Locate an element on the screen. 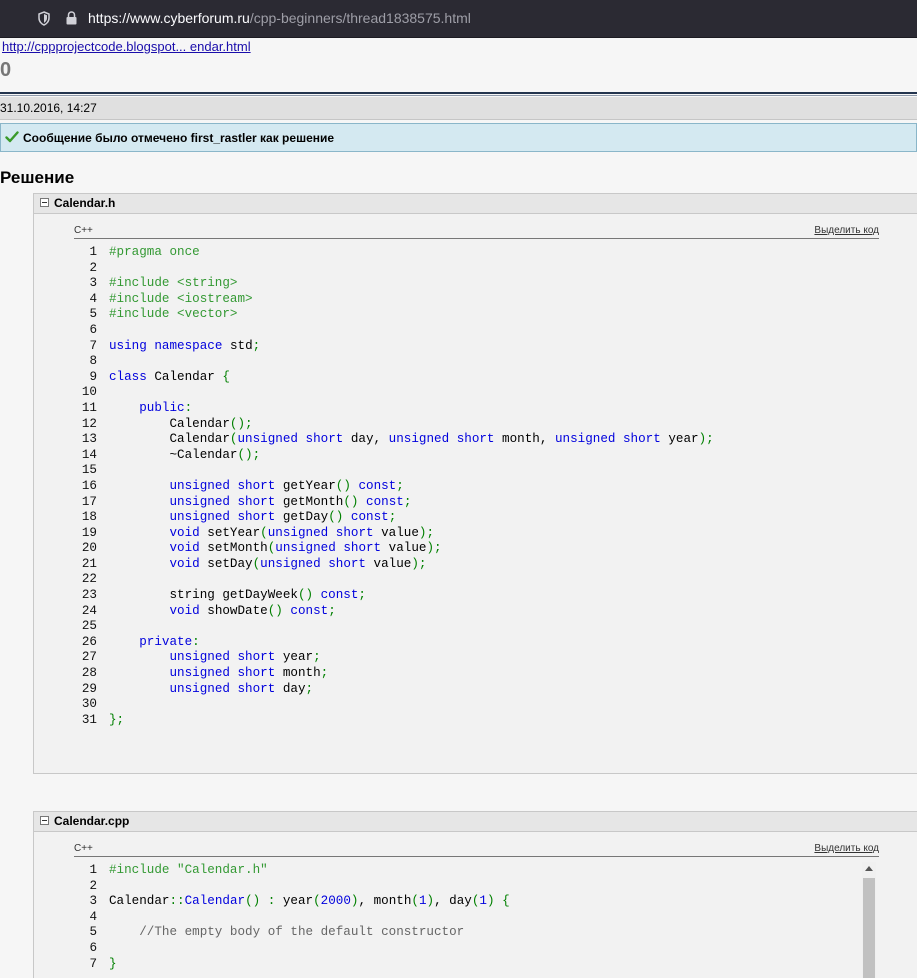 This screenshot has width=917, height=978. code-text: } is located at coordinates (113, 963).